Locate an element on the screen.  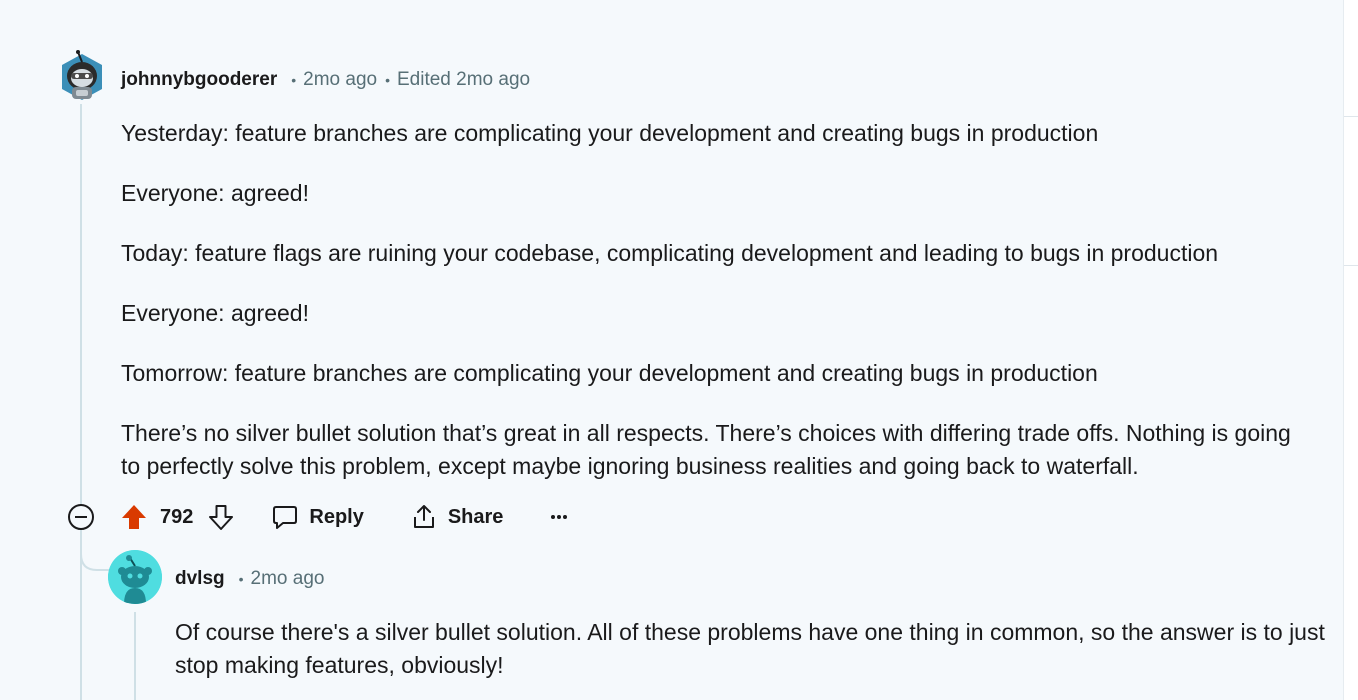
collapse-minus-icon is located at coordinates (81, 517).